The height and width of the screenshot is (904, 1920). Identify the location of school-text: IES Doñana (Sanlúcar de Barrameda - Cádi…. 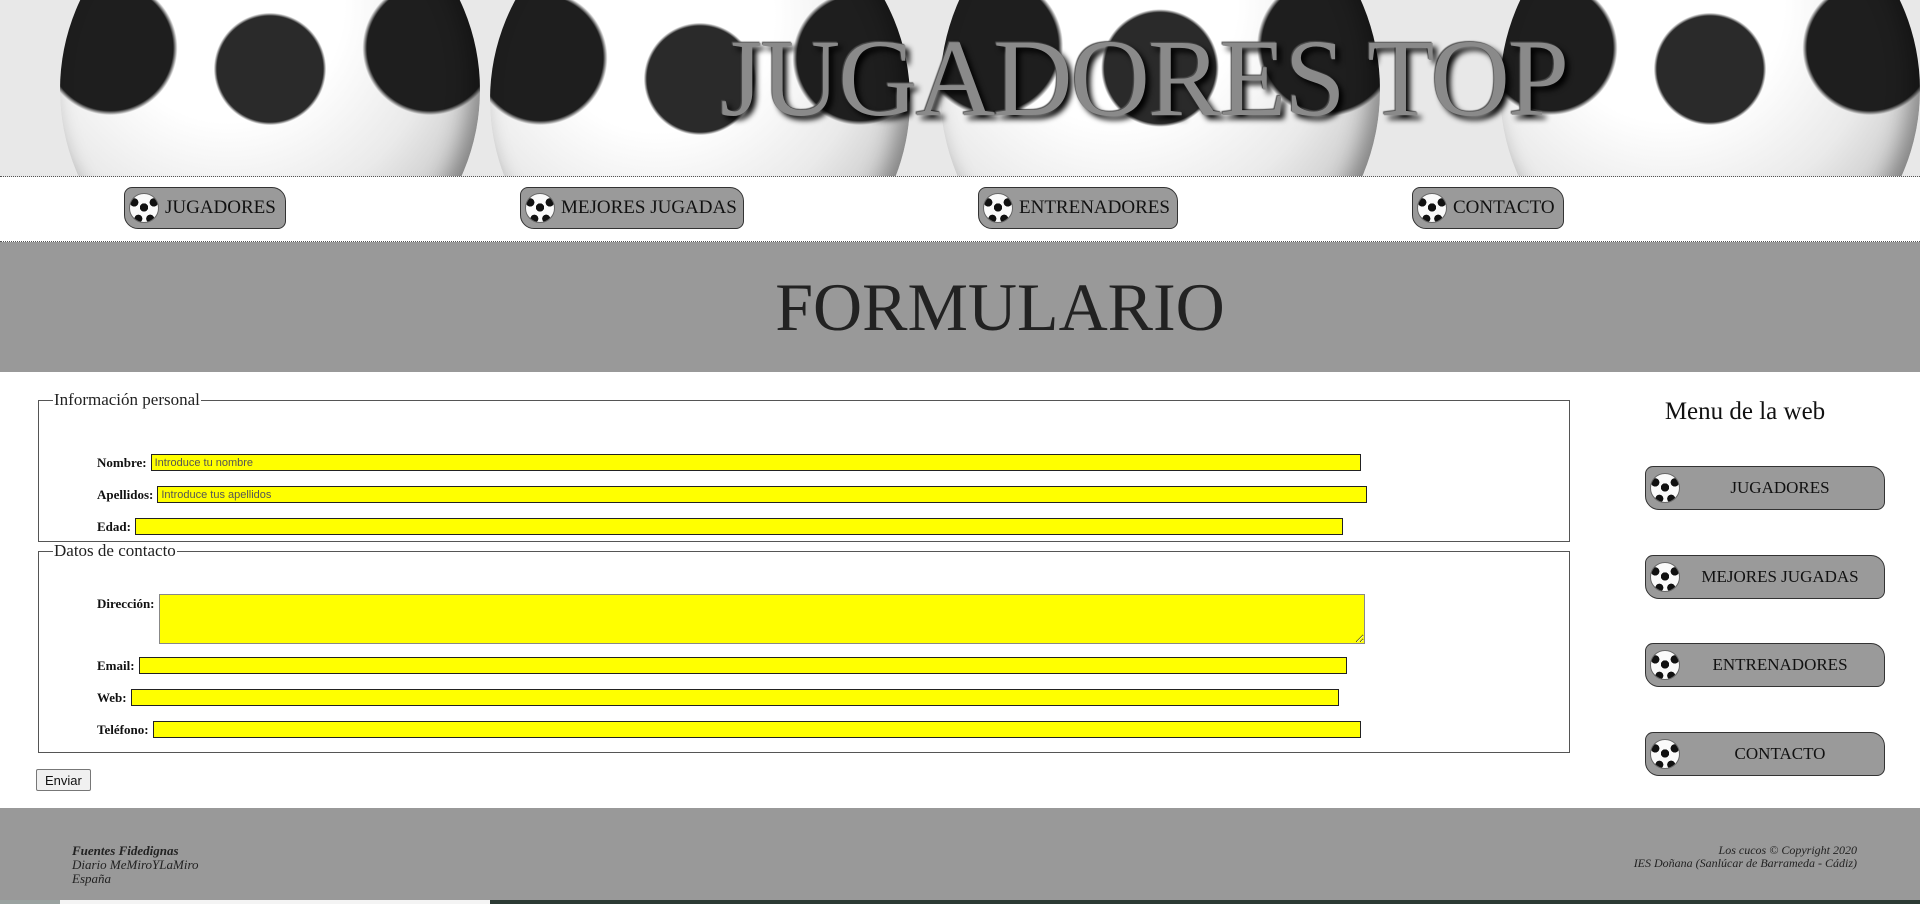
(1745, 863).